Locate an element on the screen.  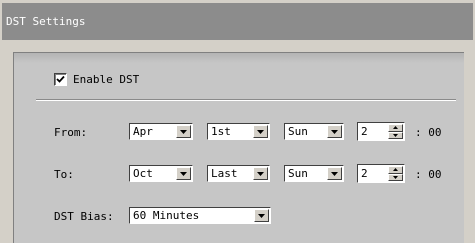
to-day-select: Sun is located at coordinates (314, 173).